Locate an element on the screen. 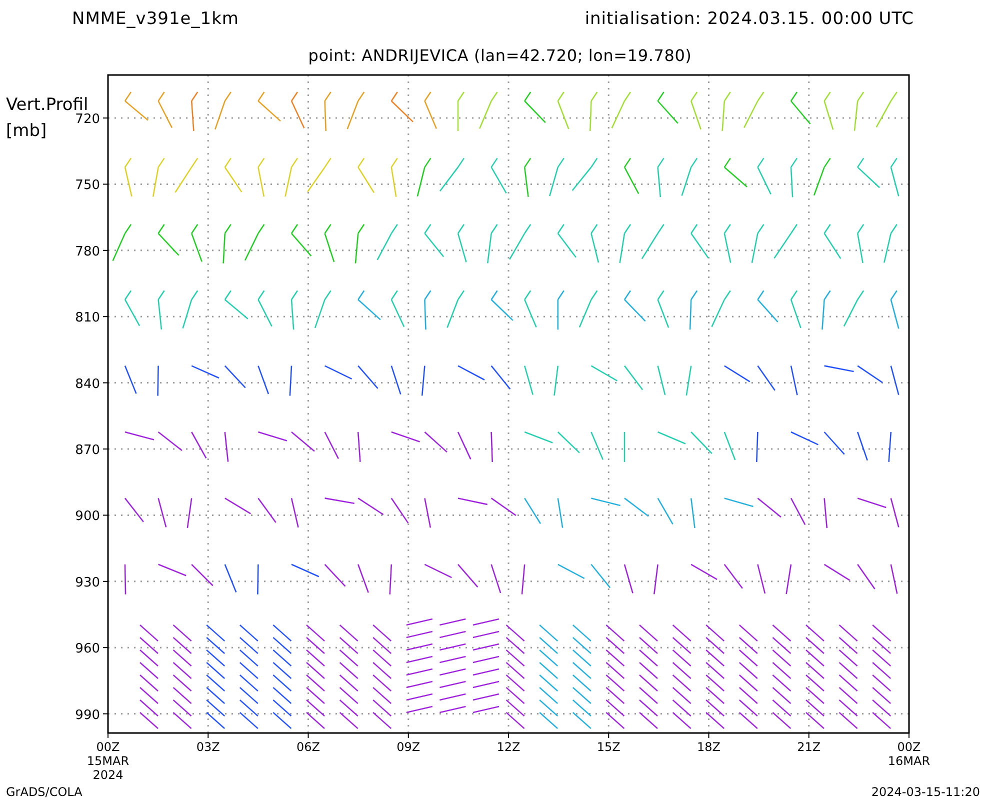  y-axis-title: [mb] is located at coordinates (26, 131).